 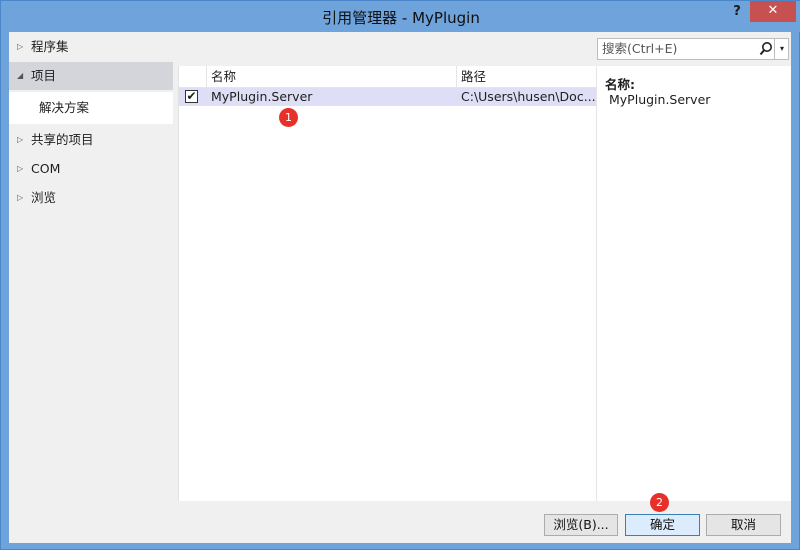 I want to click on window-title: 引用管理器 - MyPlugin, so click(x=401, y=18).